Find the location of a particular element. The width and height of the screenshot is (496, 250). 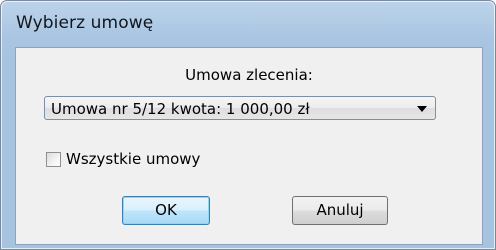

window-title: Wybierz umowę is located at coordinates (85, 23).